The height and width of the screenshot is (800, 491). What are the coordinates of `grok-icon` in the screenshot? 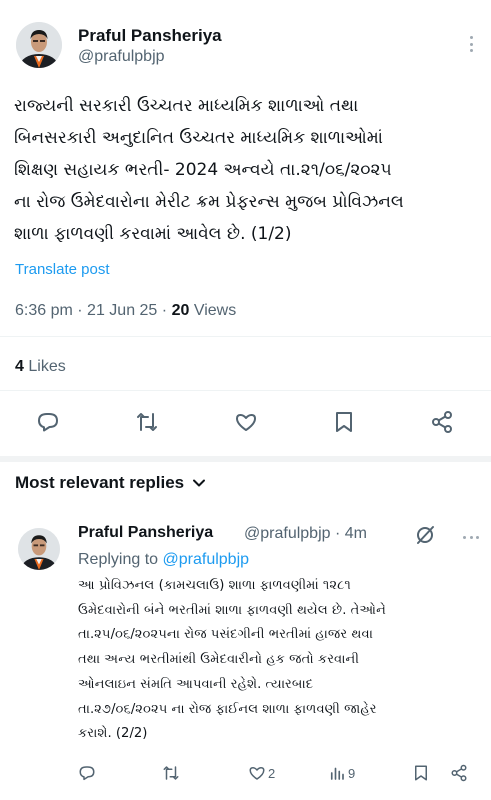 It's located at (425, 535).